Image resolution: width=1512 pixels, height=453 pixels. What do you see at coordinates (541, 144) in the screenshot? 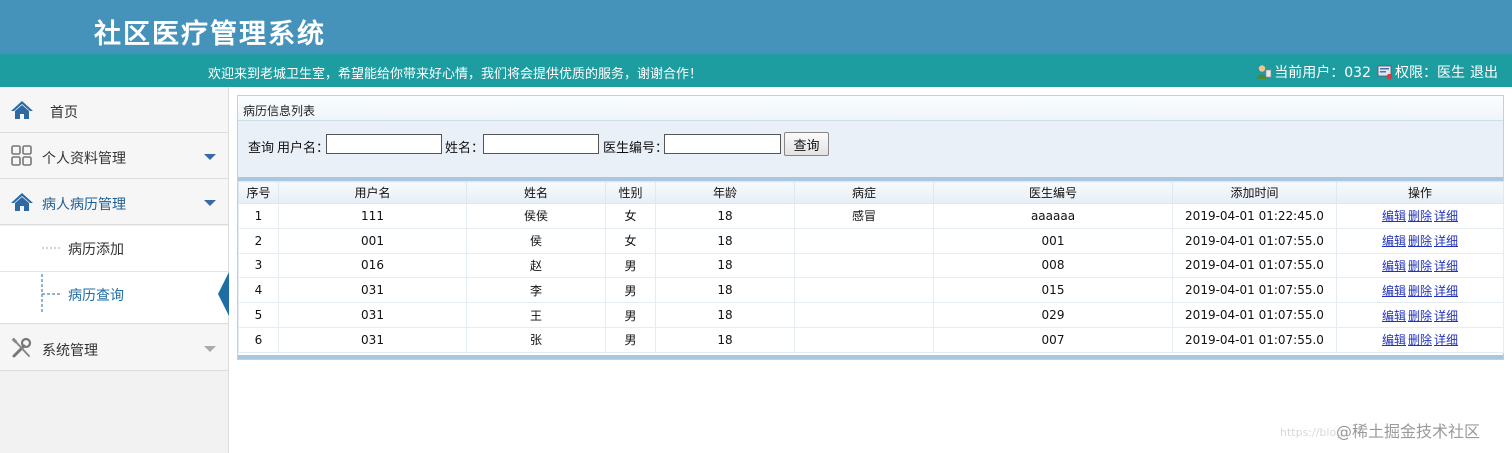
I see `name-input` at bounding box center [541, 144].